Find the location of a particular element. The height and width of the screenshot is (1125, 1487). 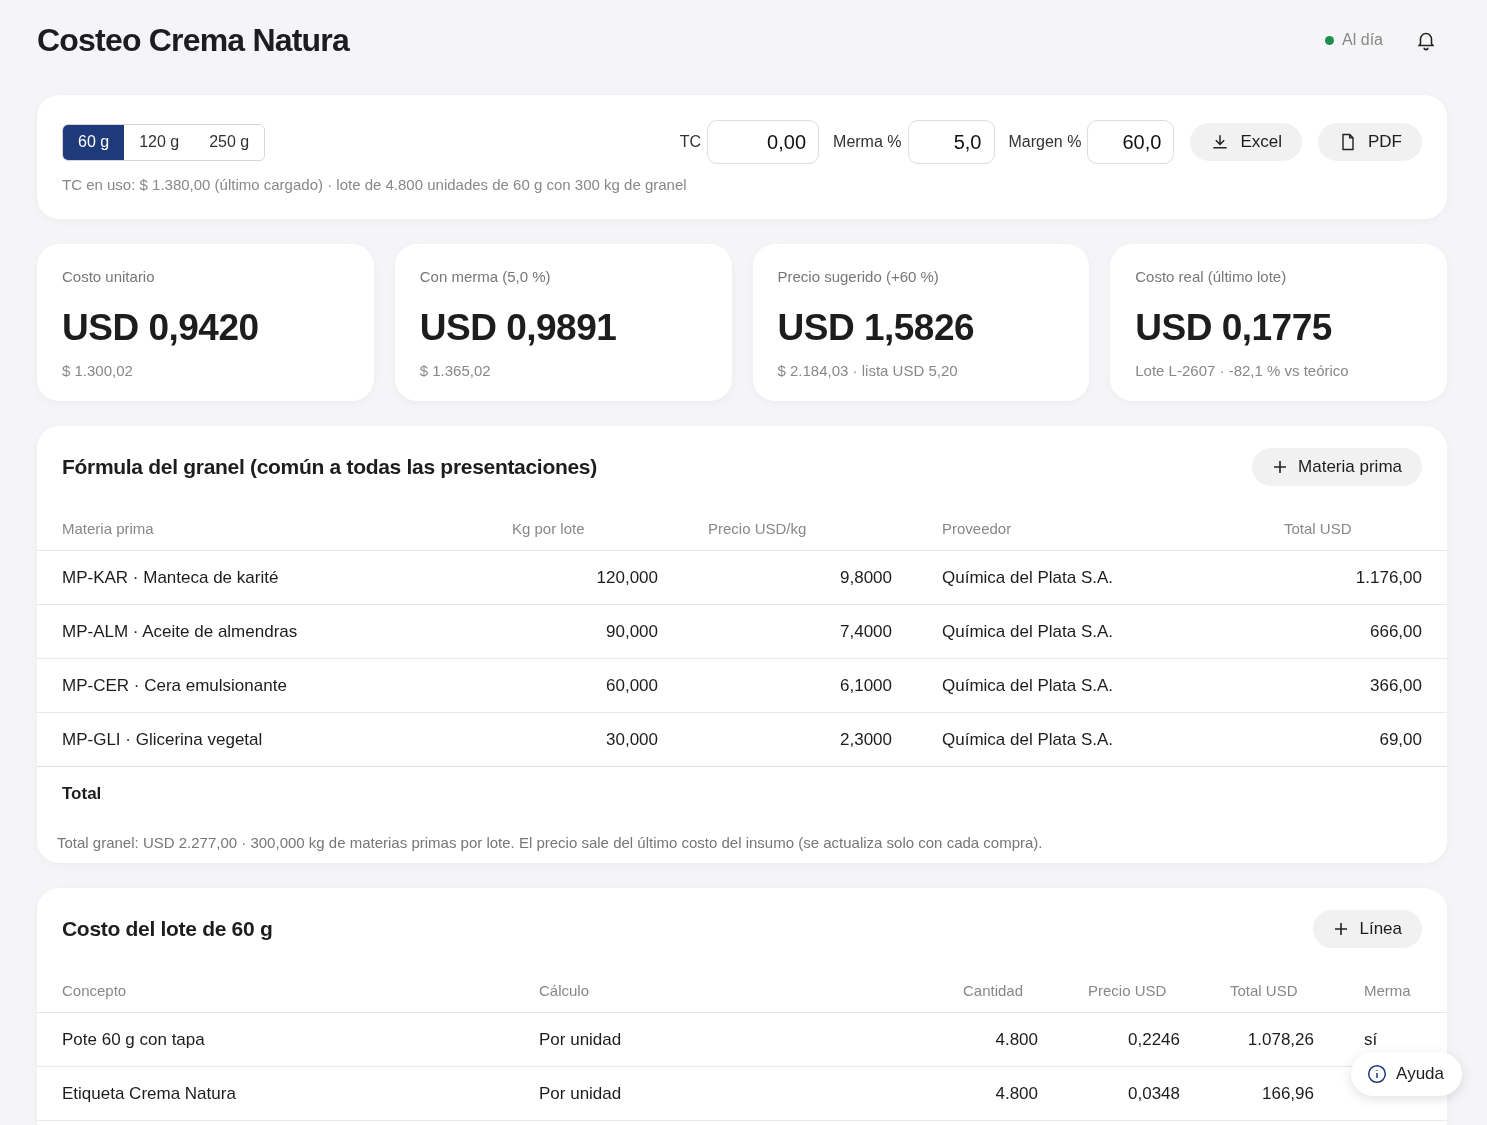

kpi-label: Con merma (5,0 %) is located at coordinates (485, 276).